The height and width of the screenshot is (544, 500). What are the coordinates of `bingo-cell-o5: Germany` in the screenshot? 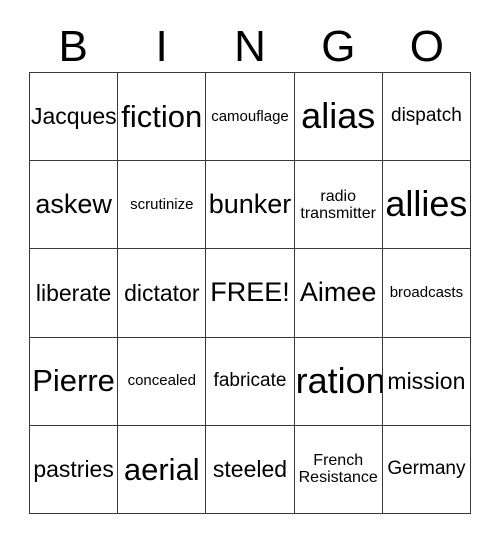 It's located at (426, 469).